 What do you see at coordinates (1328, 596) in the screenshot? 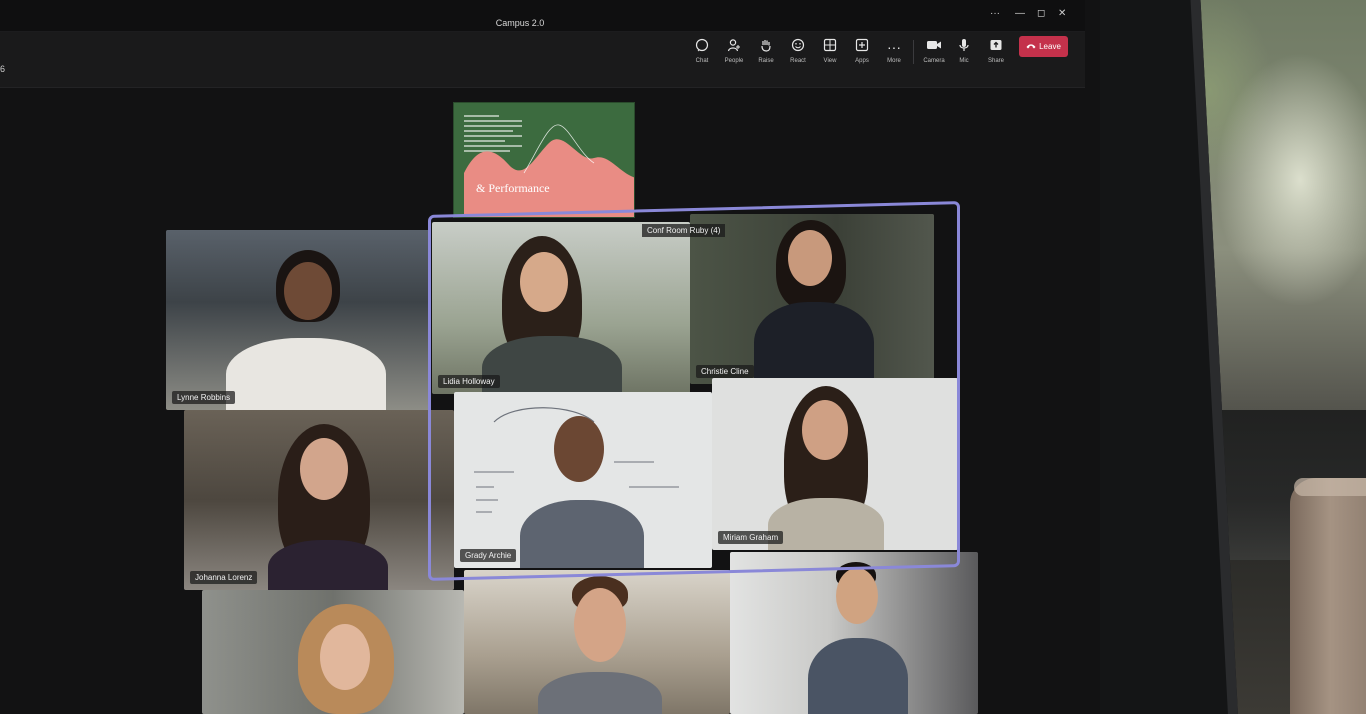
I see `coffee-mug` at bounding box center [1328, 596].